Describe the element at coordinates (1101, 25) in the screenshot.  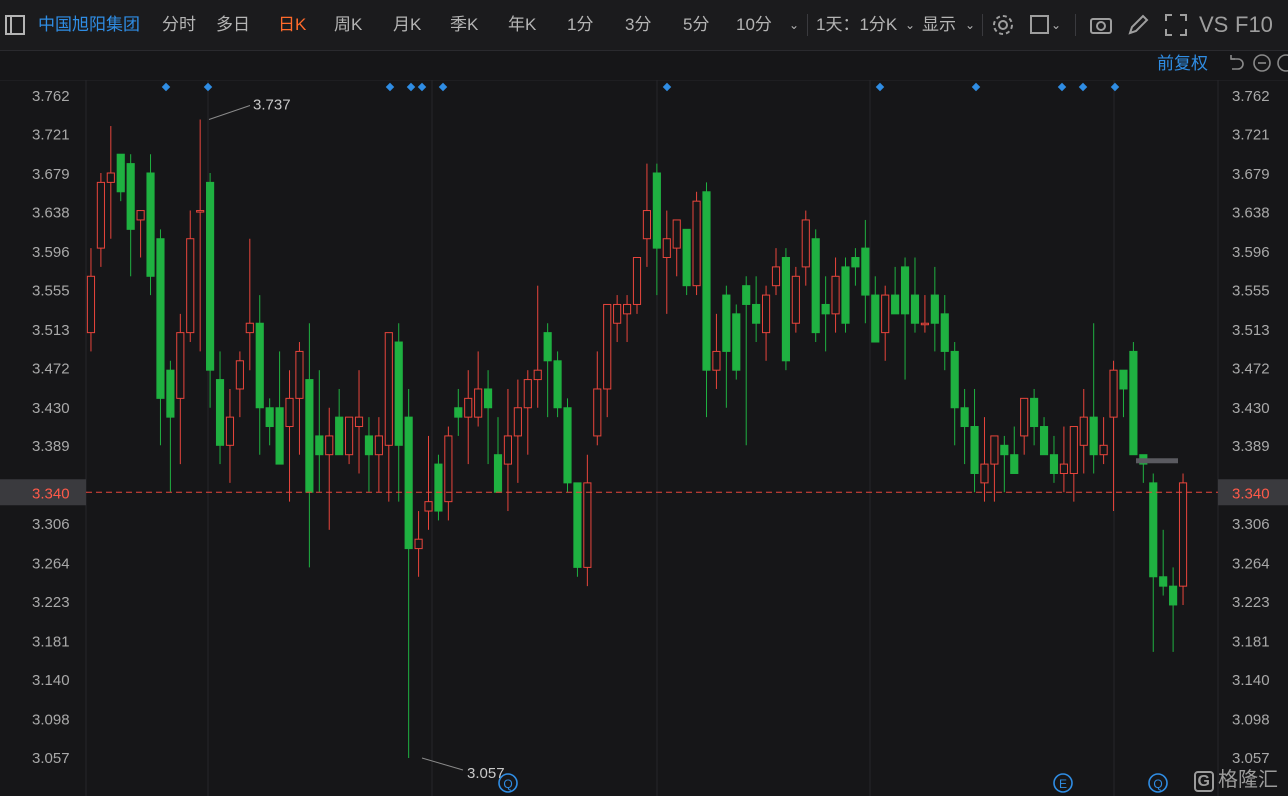
I see `camera-icon` at that location.